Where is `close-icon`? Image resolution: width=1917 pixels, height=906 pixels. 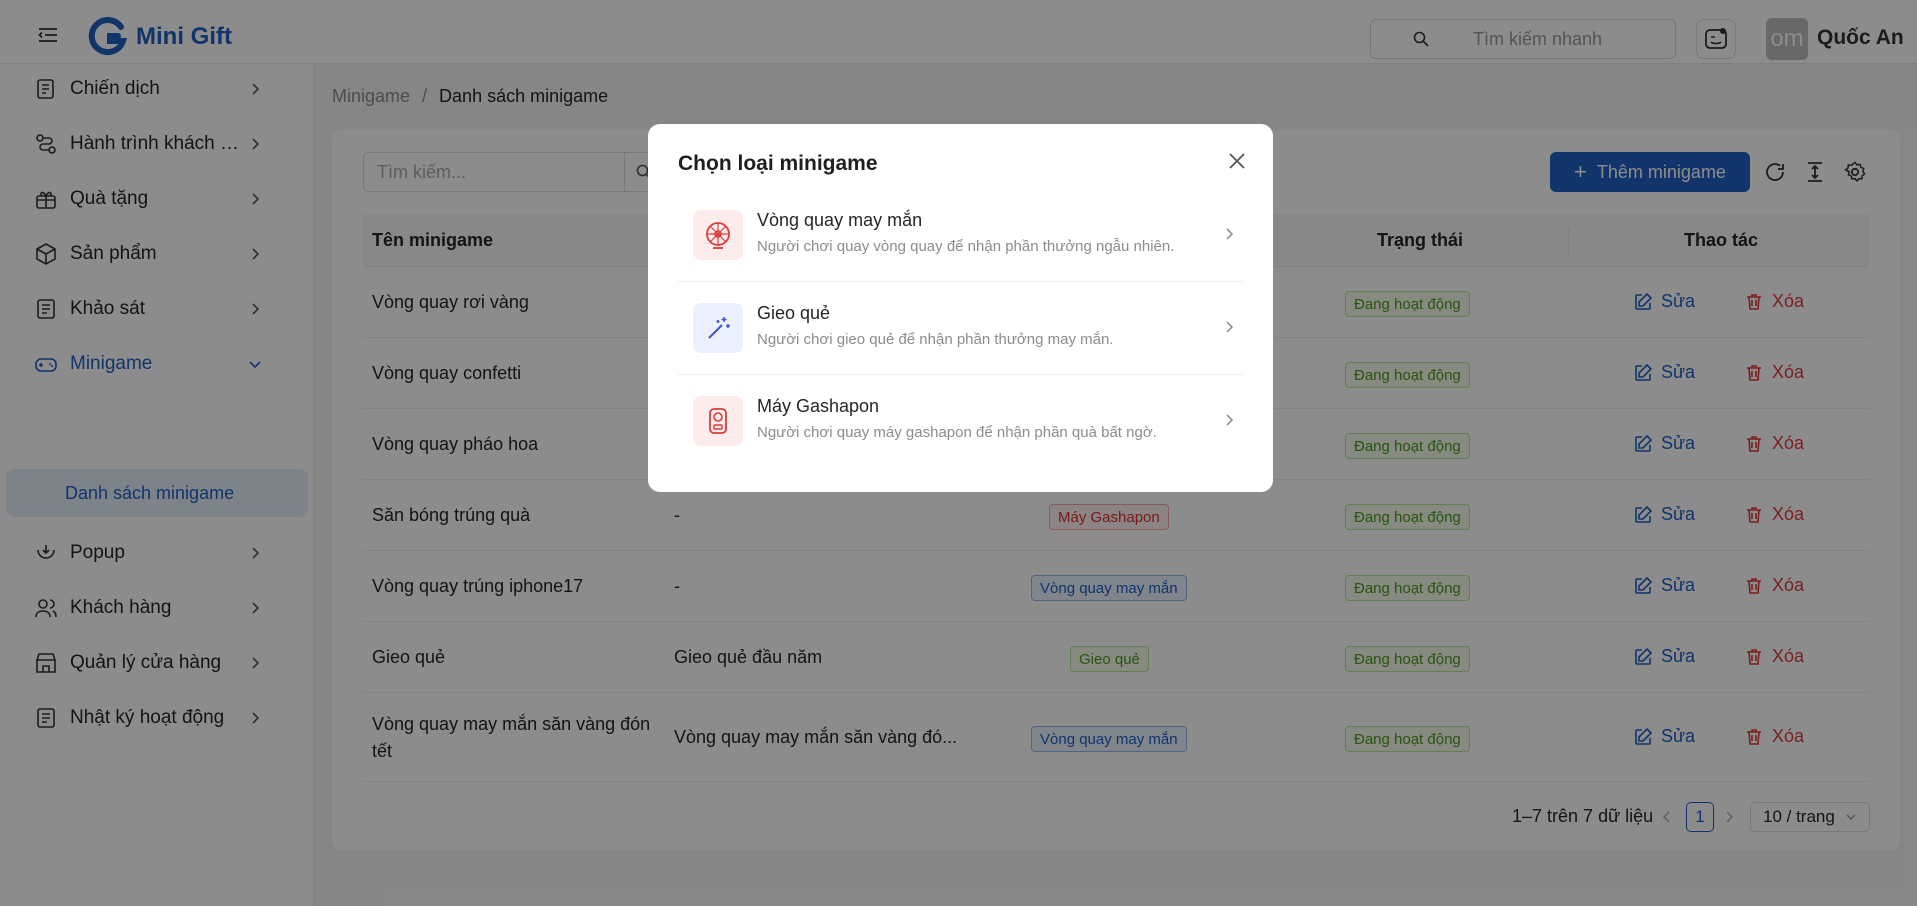
close-icon is located at coordinates (1237, 161).